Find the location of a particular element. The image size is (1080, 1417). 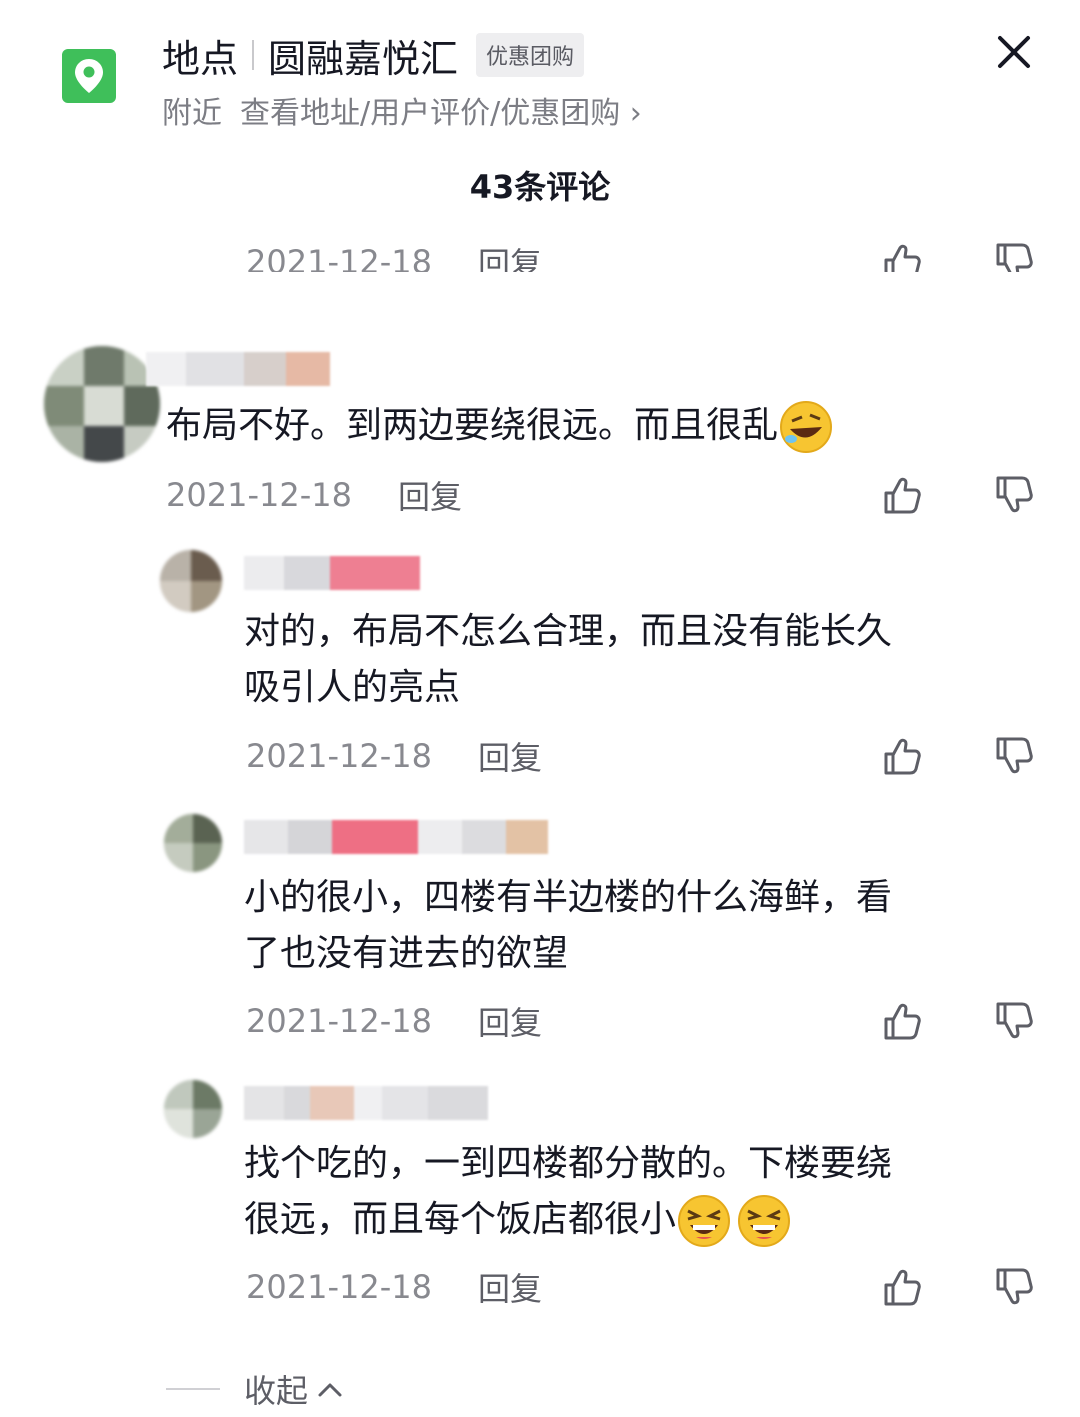

comment-text: 布局不好。到两边要绕很远。而且很乱 is located at coordinates (500, 426).